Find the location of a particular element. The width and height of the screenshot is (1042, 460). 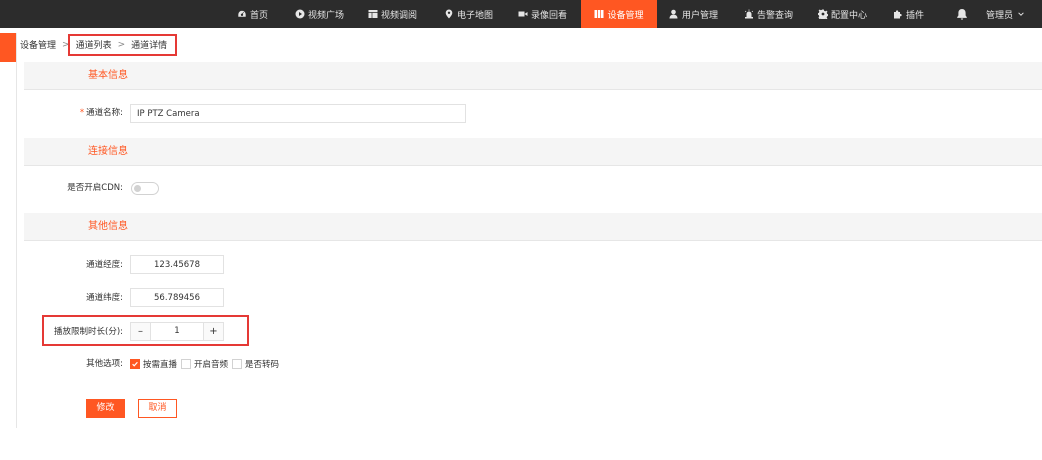

other-options-label: 其他选项: is located at coordinates (104, 364).